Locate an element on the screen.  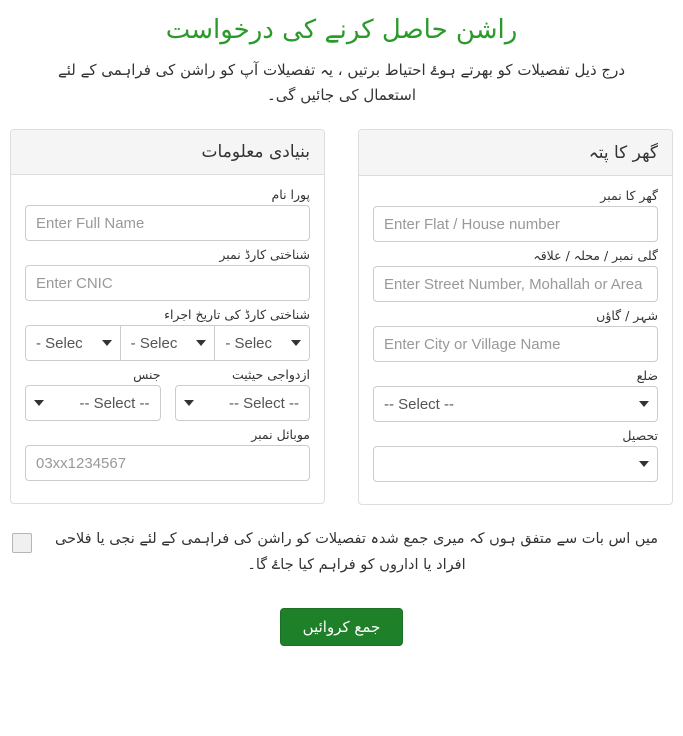
mobile-label: موبائل نمبر is located at coordinates (280, 435).